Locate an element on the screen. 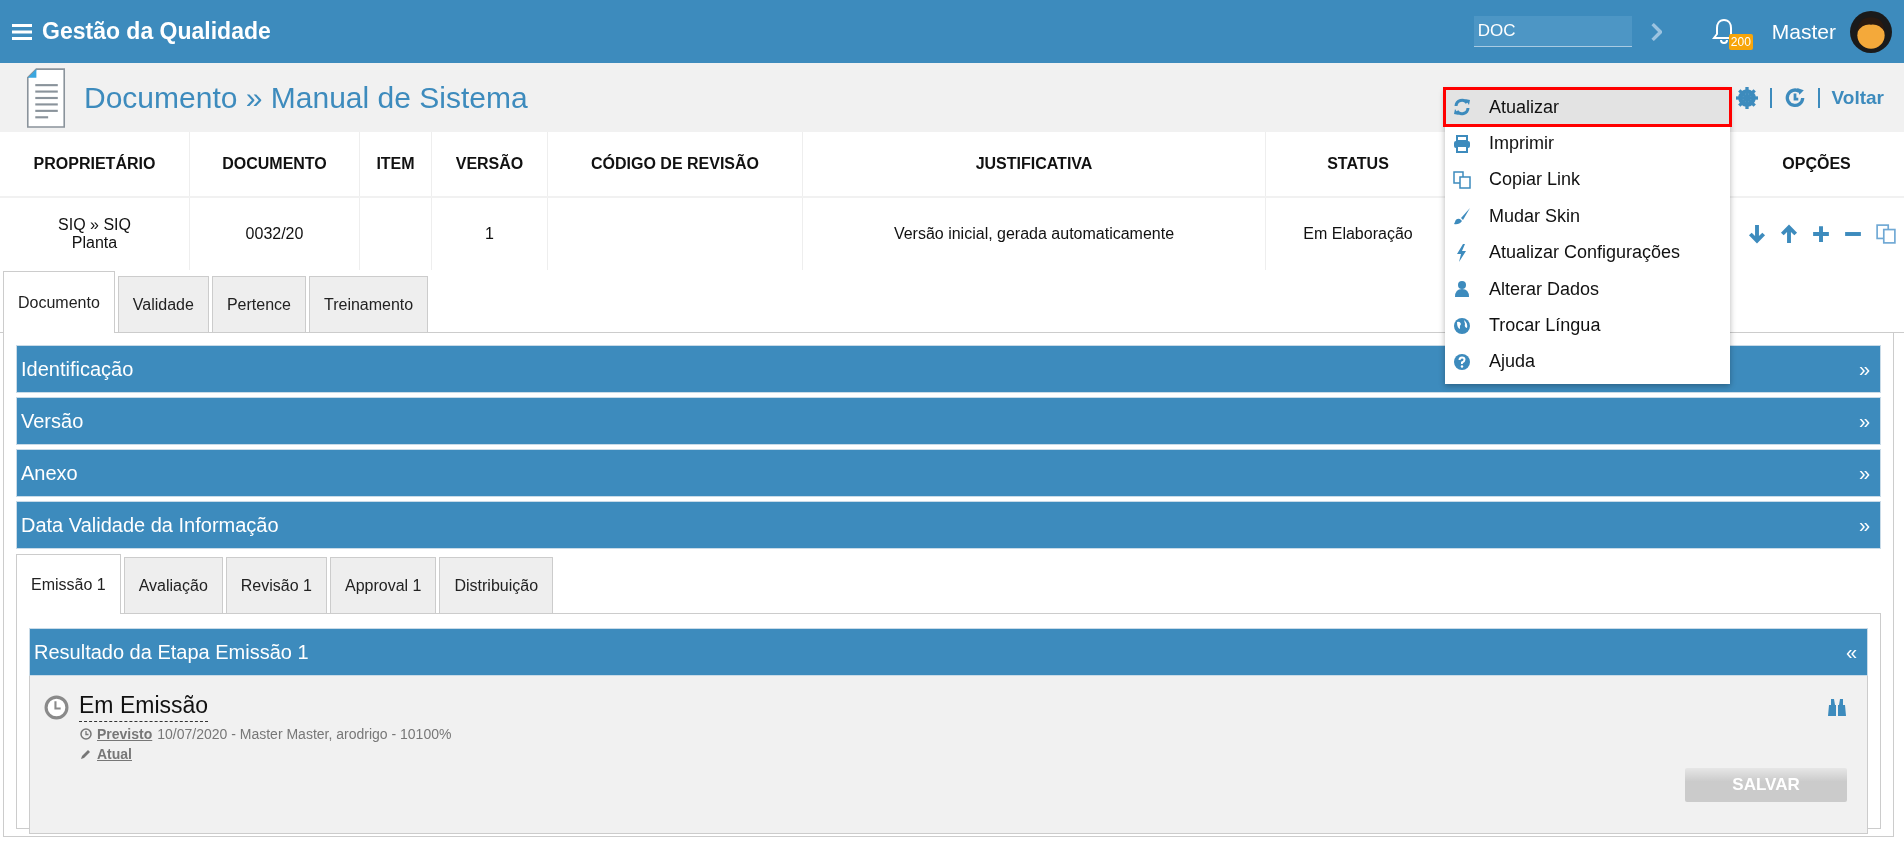 Image resolution: width=1904 pixels, height=853 pixels. pencil-icon is located at coordinates (86, 754).